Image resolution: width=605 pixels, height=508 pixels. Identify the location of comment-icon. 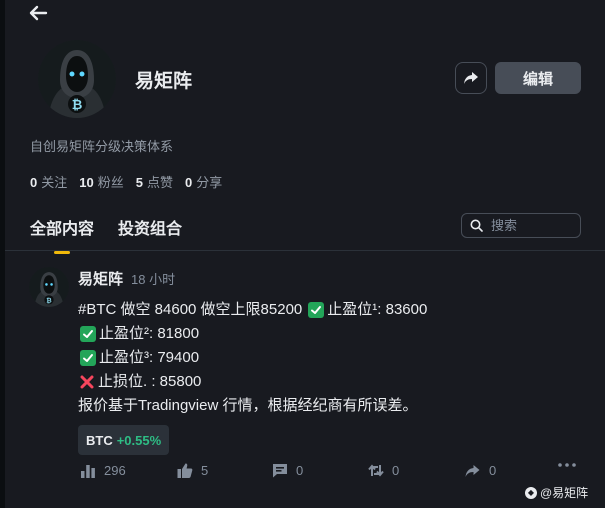
(280, 471).